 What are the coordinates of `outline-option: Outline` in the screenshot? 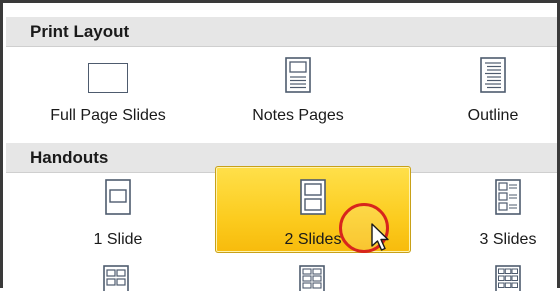 It's located at (493, 95).